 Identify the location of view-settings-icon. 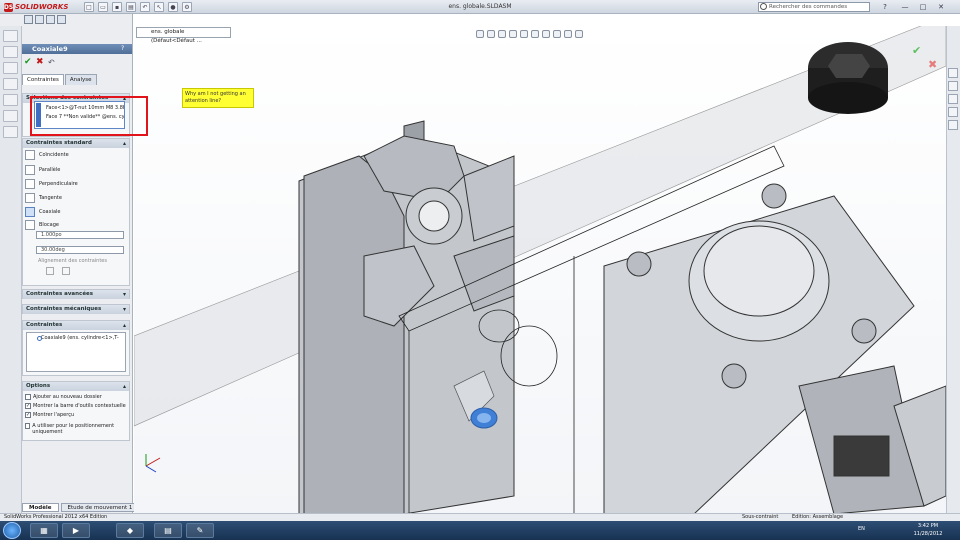
(579, 34).